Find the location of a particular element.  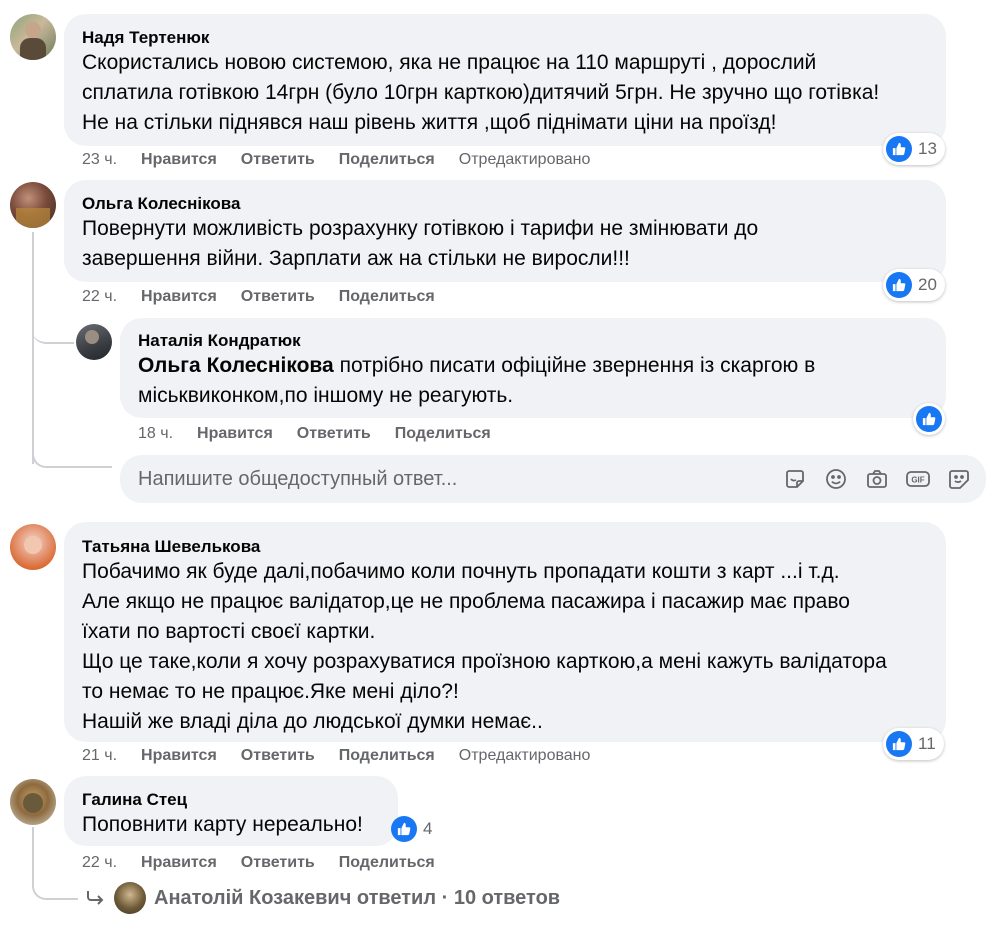

view-replies-text: Анатолій Козакевич ответил · 10 ответов is located at coordinates (357, 897).